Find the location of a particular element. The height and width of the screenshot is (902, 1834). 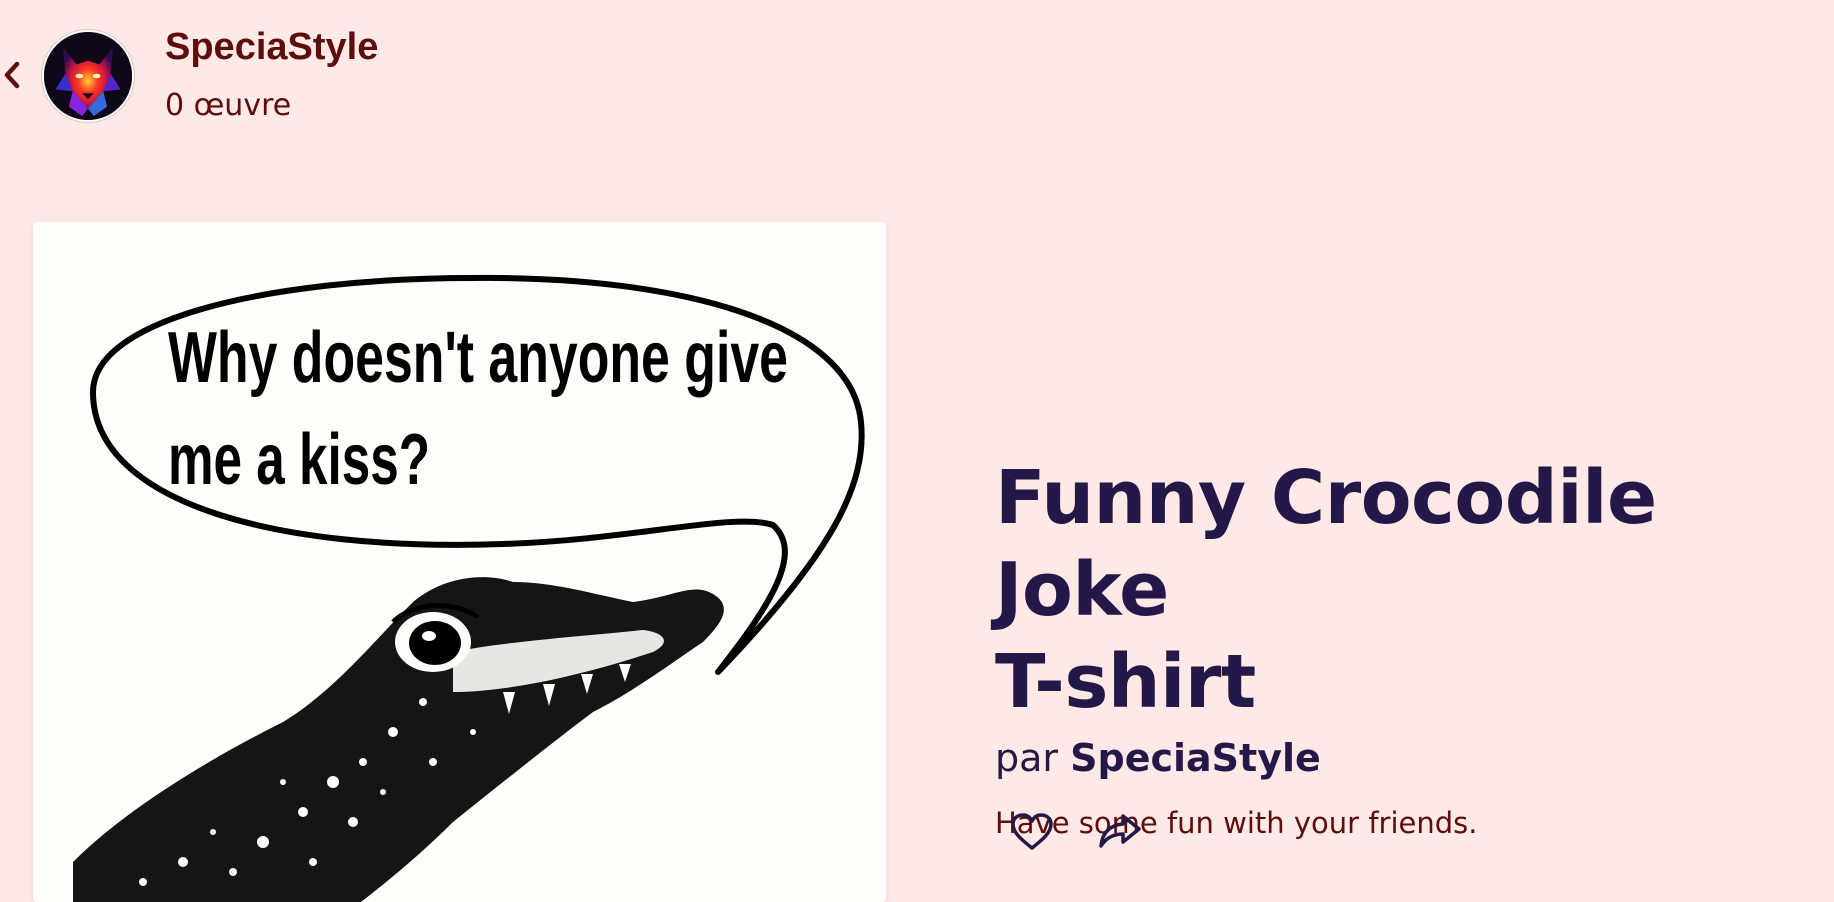

crocodile-head-illustration is located at coordinates (398, 739).